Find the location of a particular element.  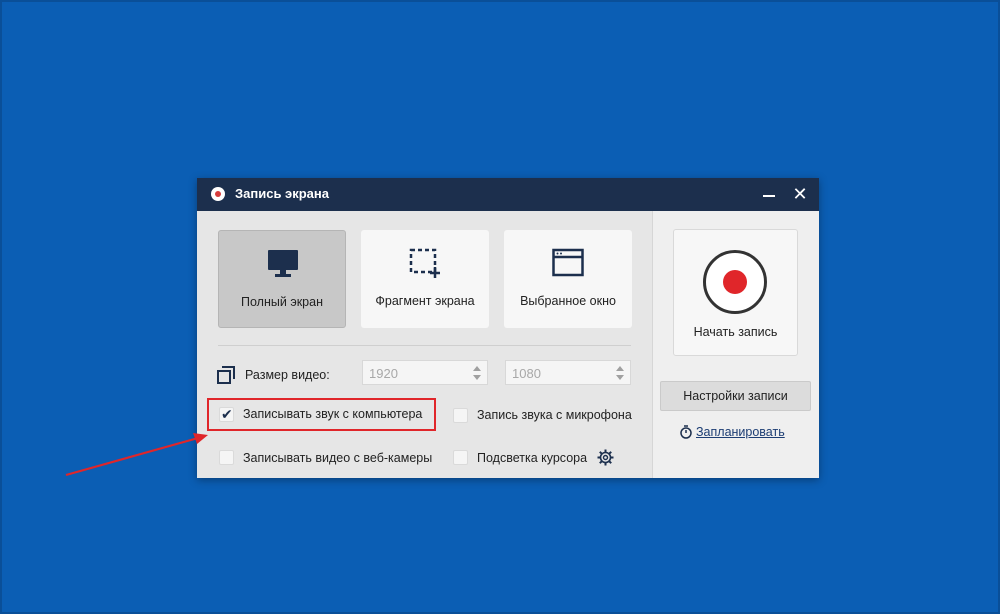

record-mic-label: Запись звука с микрофона is located at coordinates (554, 415).